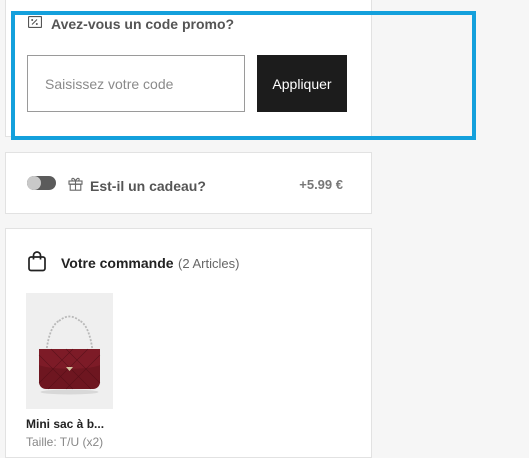 This screenshot has width=529, height=458. Describe the element at coordinates (65, 442) in the screenshot. I see `product-size: Taille: T/U (x2)` at that location.